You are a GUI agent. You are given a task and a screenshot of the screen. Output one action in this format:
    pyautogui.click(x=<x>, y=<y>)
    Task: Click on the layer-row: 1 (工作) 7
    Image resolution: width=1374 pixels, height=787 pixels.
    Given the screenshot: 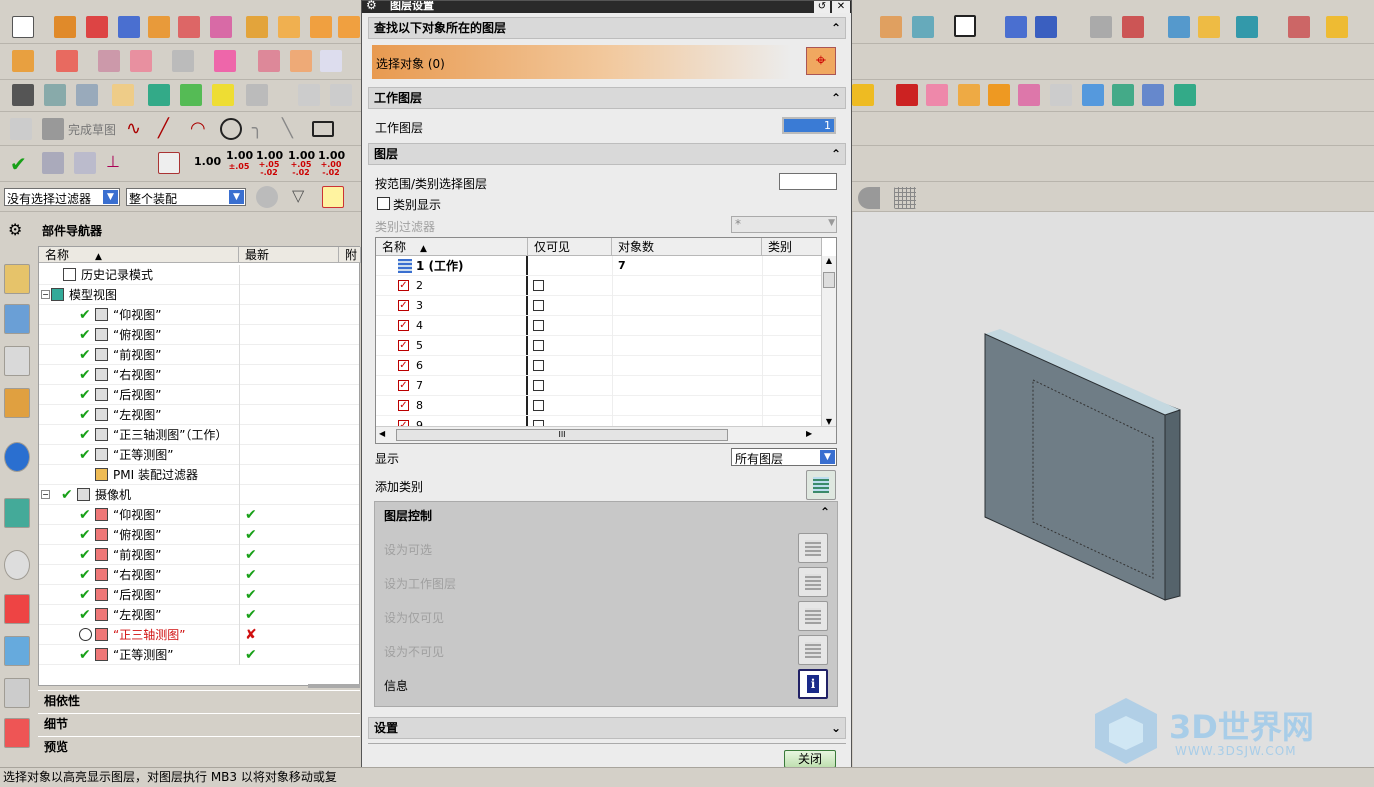 What is the action you would take?
    pyautogui.click(x=598, y=266)
    